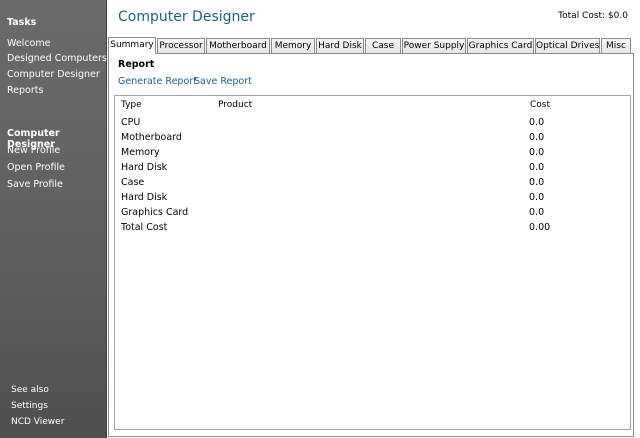  What do you see at coordinates (155, 212) in the screenshot?
I see `cell-type: Graphics Card` at bounding box center [155, 212].